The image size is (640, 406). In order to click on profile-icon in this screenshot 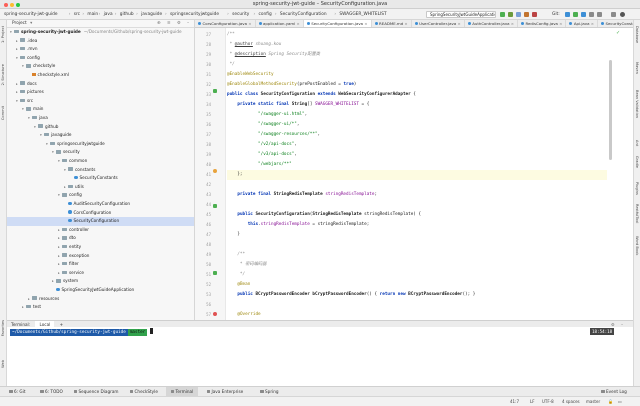, I will do `click(526, 14)`.